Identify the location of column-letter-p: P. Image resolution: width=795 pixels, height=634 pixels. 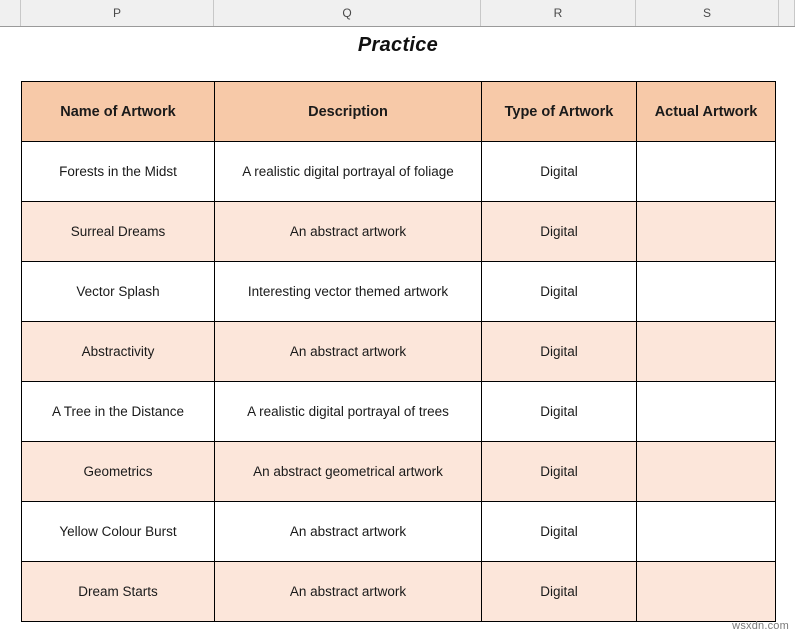
(117, 13).